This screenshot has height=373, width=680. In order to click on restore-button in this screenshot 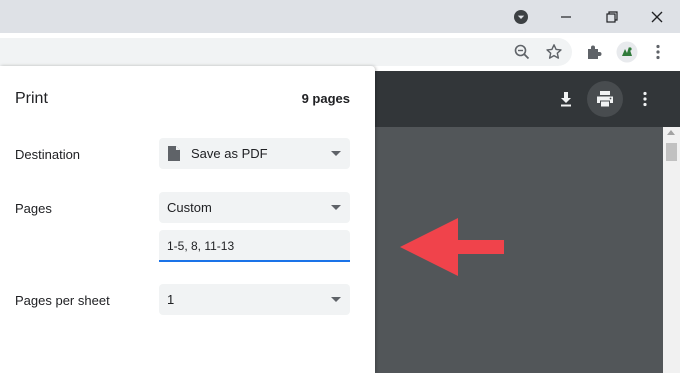, I will do `click(612, 16)`.